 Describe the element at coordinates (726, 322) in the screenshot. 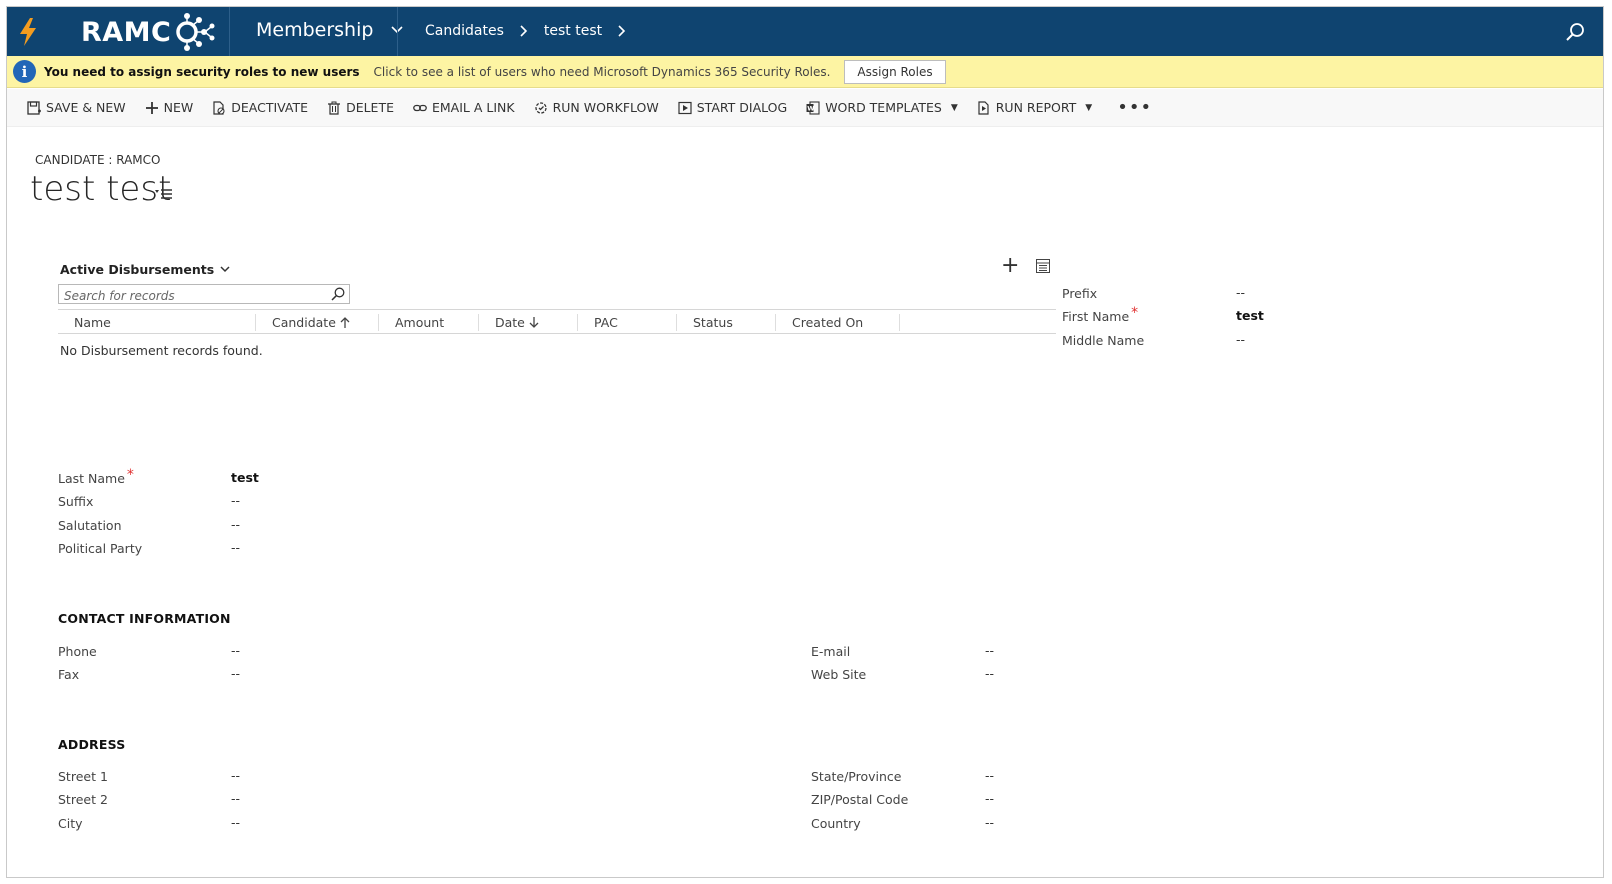

I see `column-header-status: Status` at that location.